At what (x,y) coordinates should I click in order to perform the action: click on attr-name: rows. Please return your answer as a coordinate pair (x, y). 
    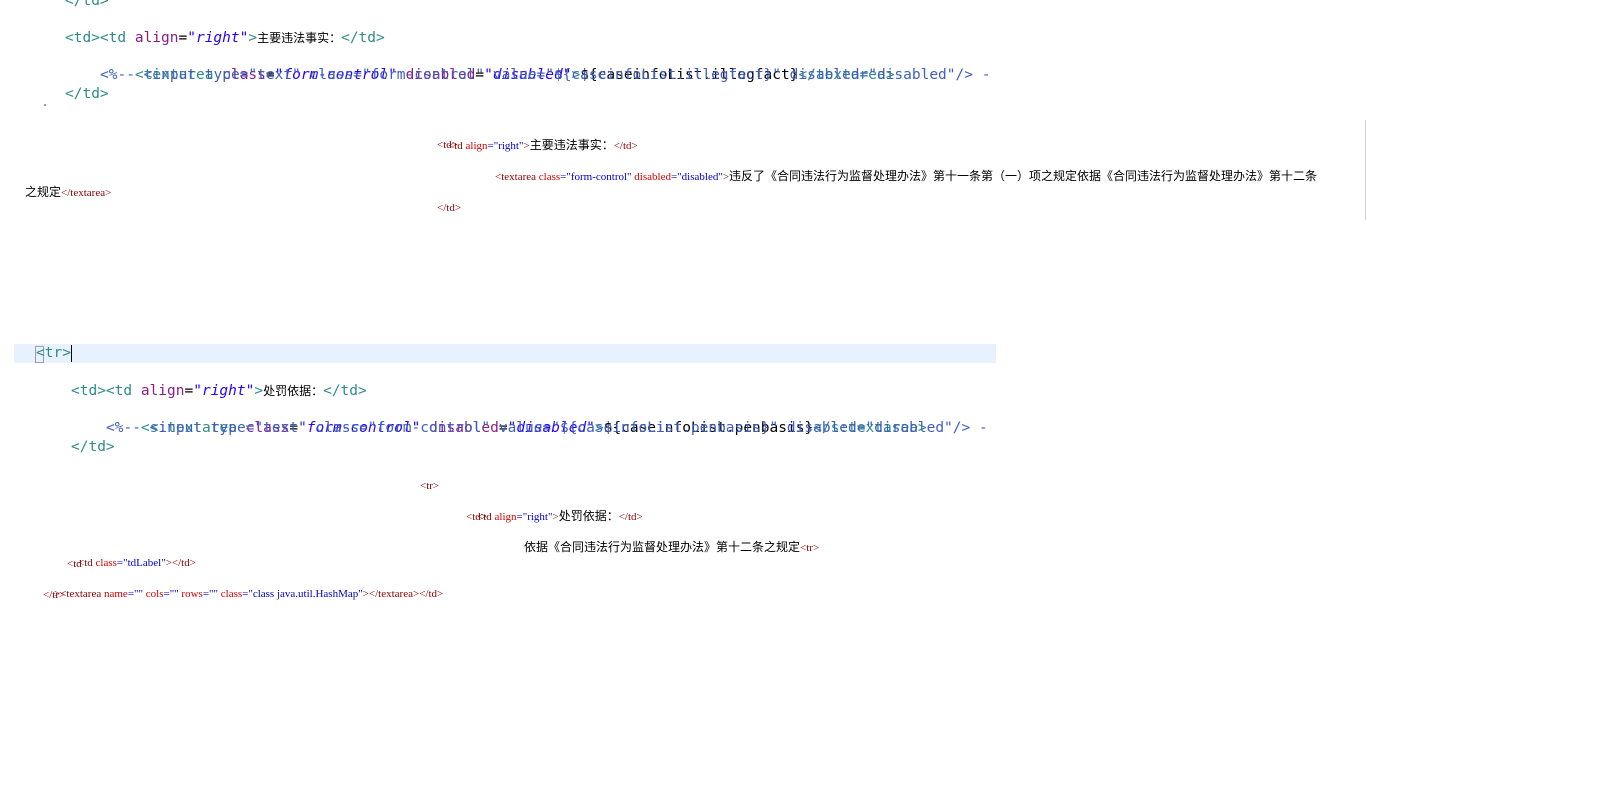
    Looking at the image, I should click on (190, 594).